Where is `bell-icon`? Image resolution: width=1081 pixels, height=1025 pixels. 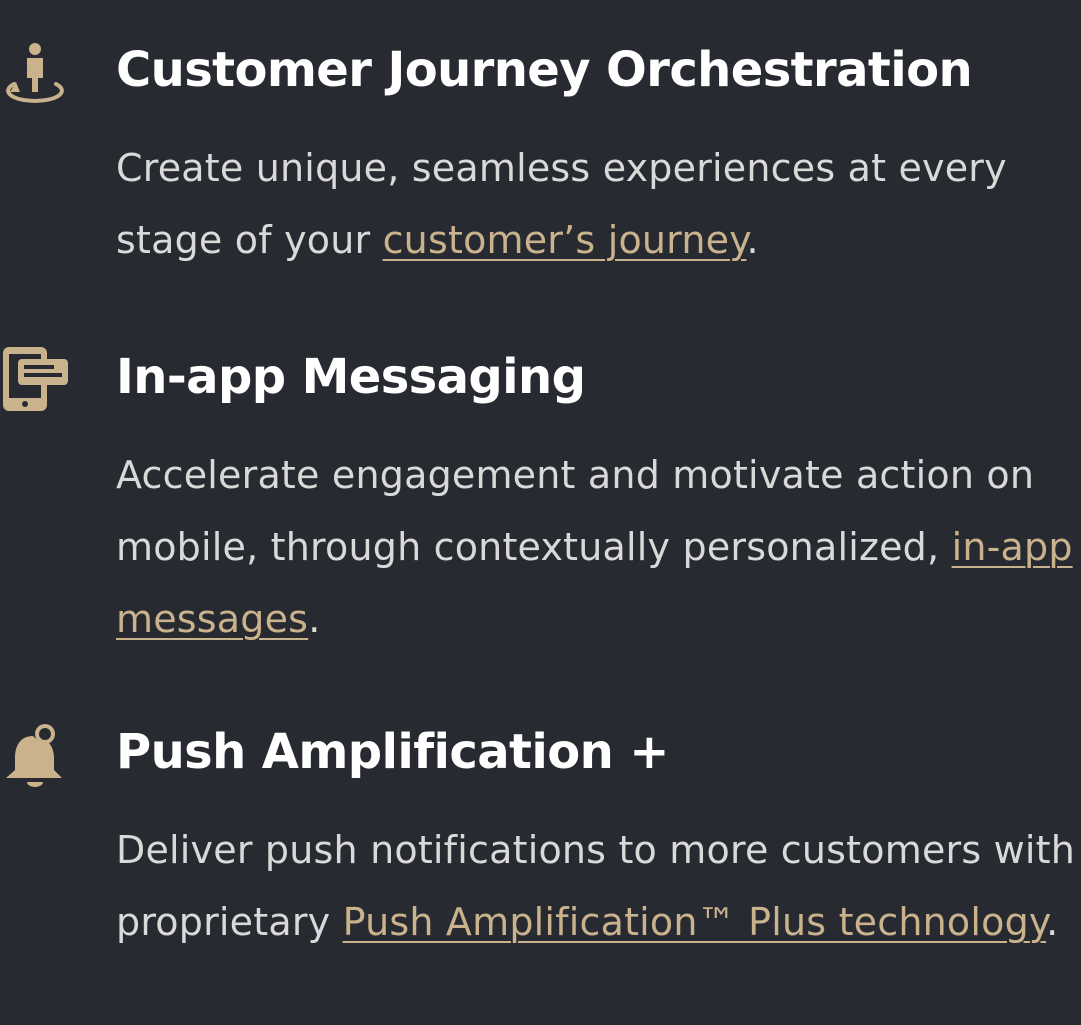 bell-icon is located at coordinates (35, 757).